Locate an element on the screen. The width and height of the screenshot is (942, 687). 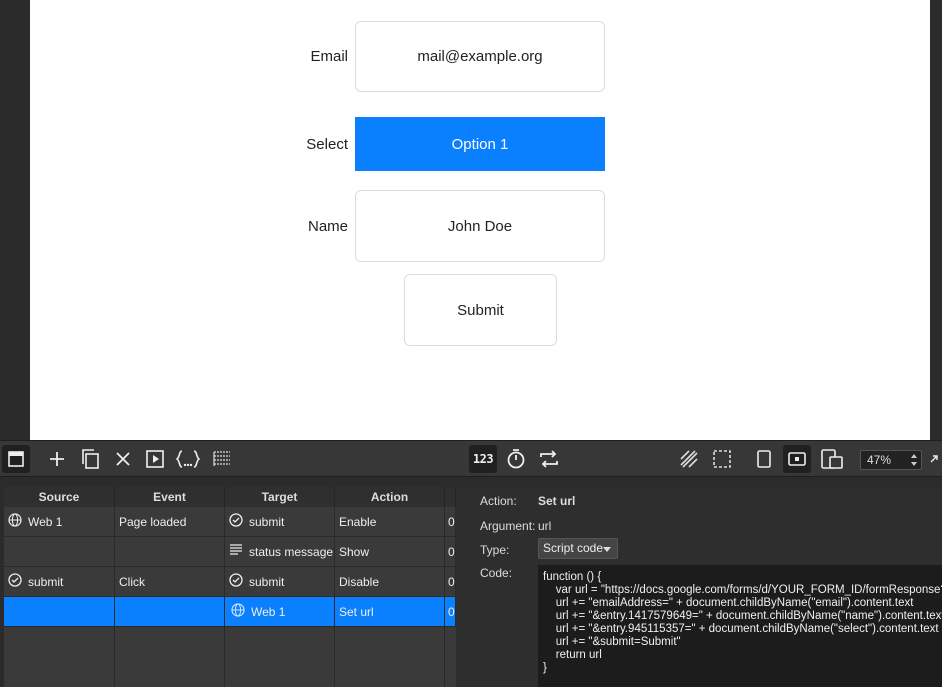
number-label: 123 is located at coordinates (483, 459).